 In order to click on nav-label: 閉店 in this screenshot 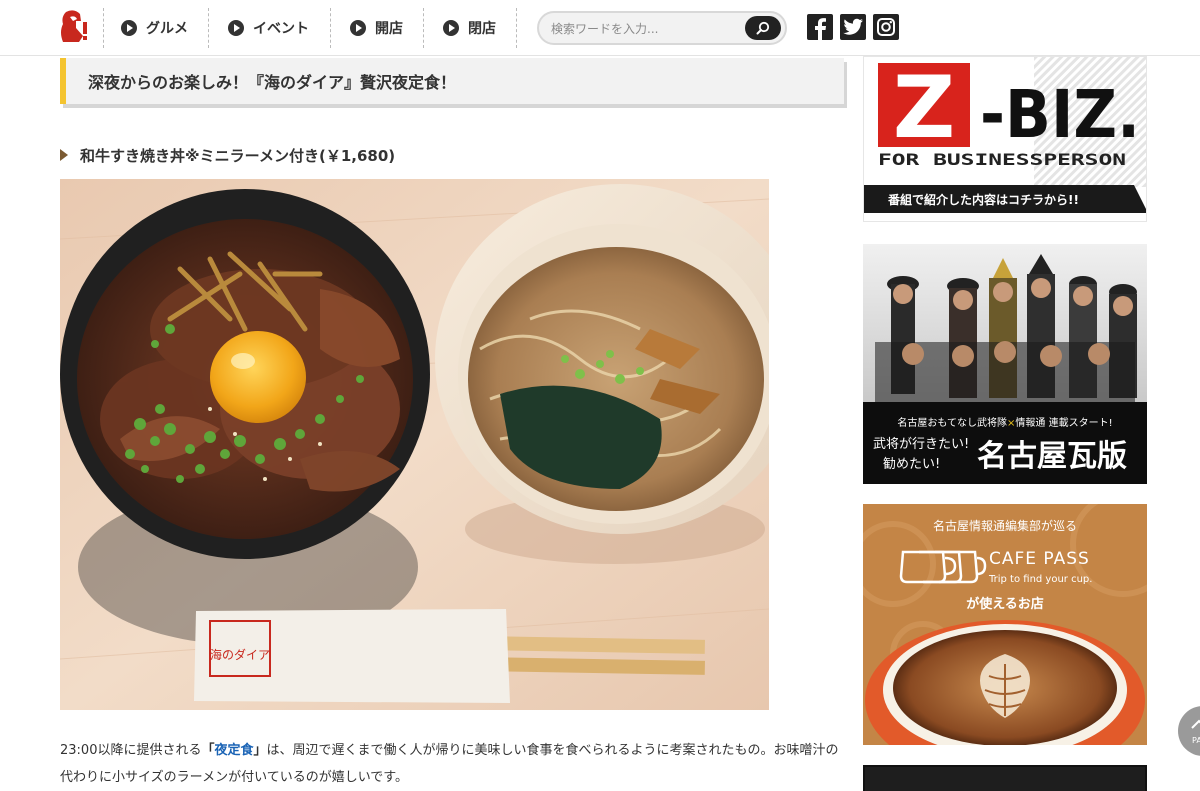, I will do `click(482, 29)`.